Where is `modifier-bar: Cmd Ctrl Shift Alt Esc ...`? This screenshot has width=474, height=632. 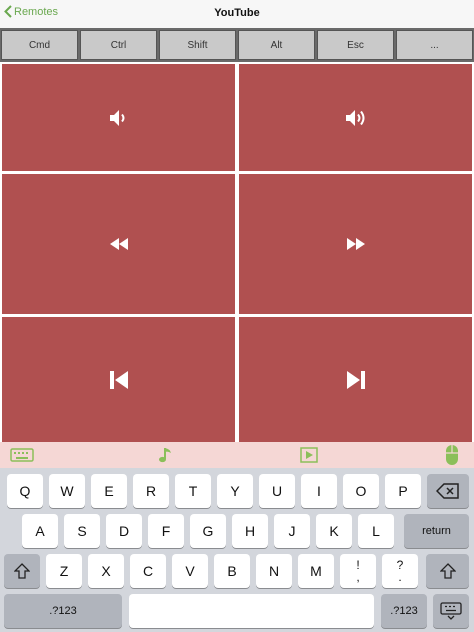
modifier-bar: Cmd Ctrl Shift Alt Esc ... is located at coordinates (237, 45).